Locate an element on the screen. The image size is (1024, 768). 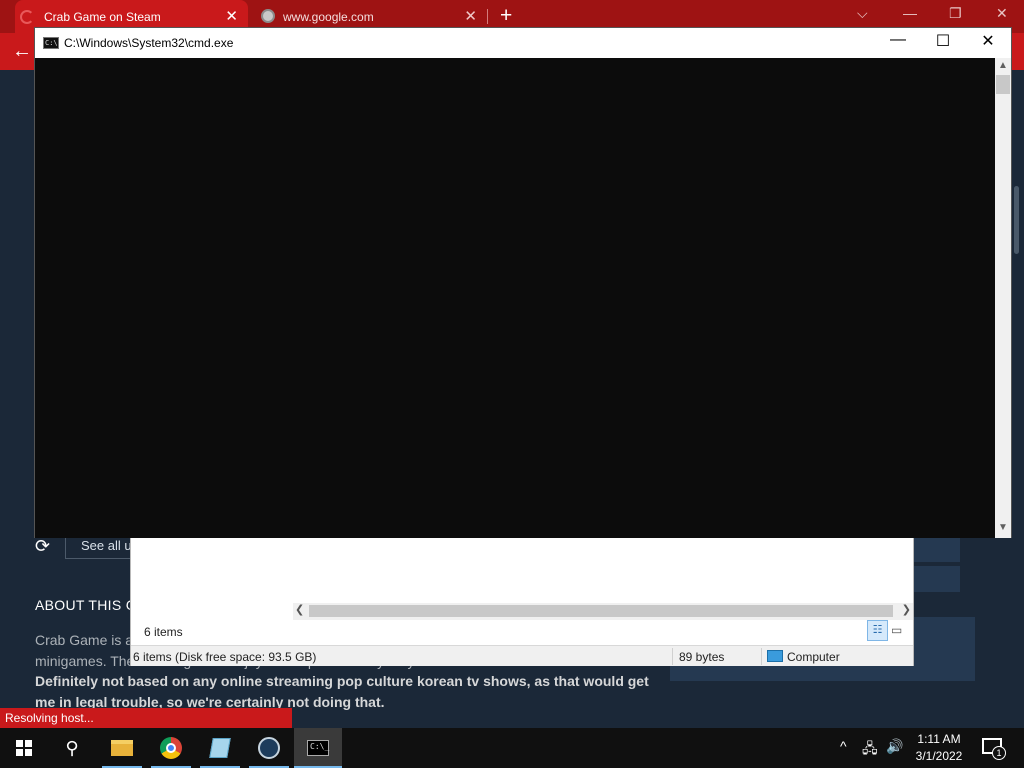
cmd-scrollbar: ▲ ▼ is located at coordinates (1003, 298).